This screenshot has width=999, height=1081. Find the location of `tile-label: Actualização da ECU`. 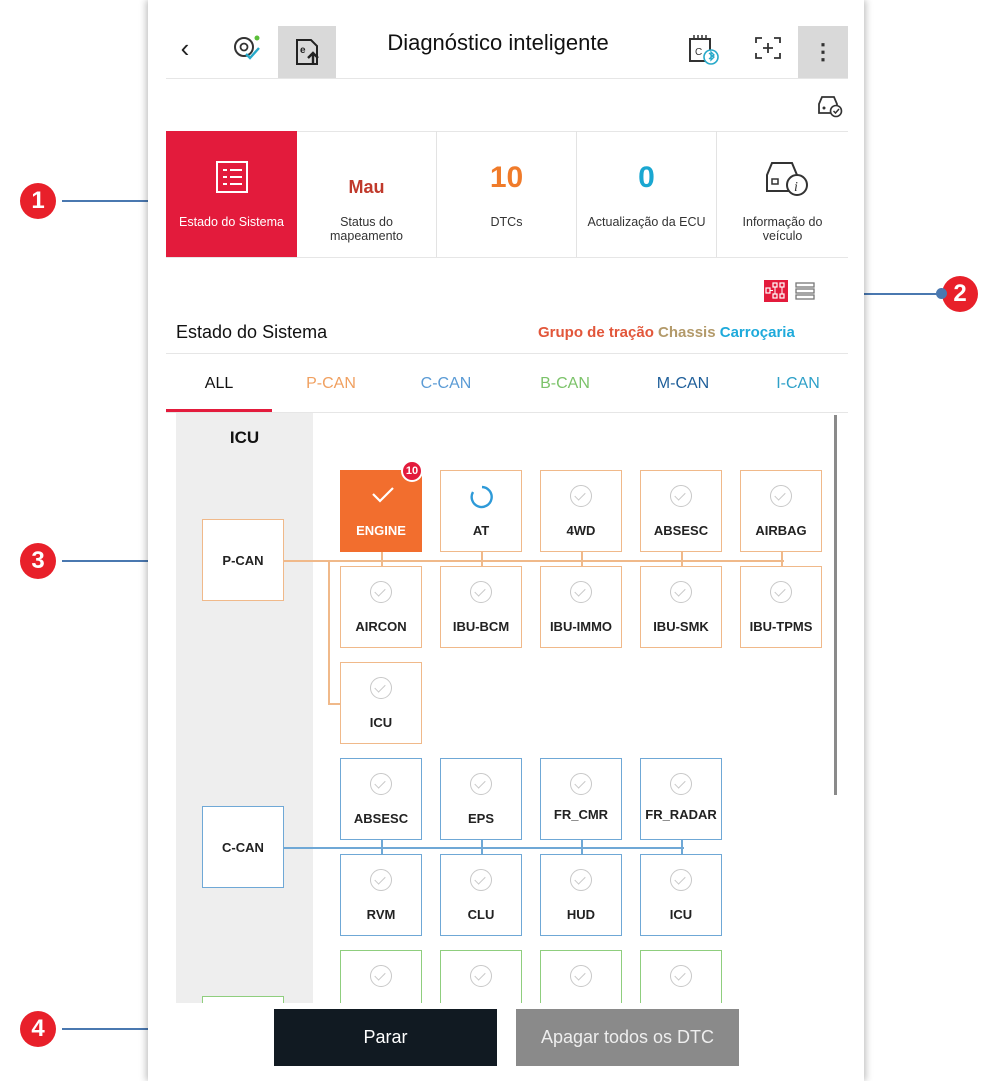

tile-label: Actualização da ECU is located at coordinates (646, 222).